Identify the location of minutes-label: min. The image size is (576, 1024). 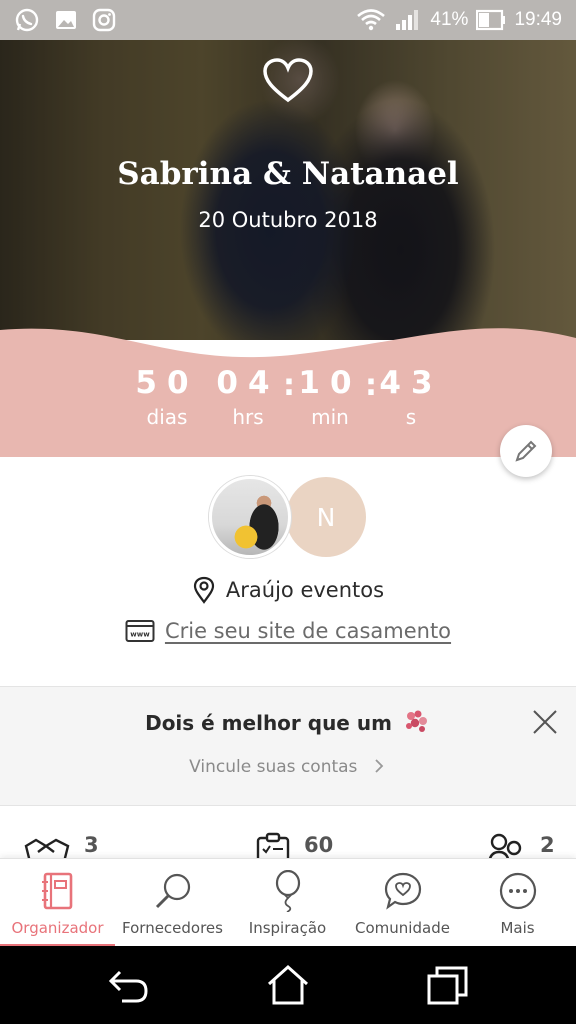
(330, 417).